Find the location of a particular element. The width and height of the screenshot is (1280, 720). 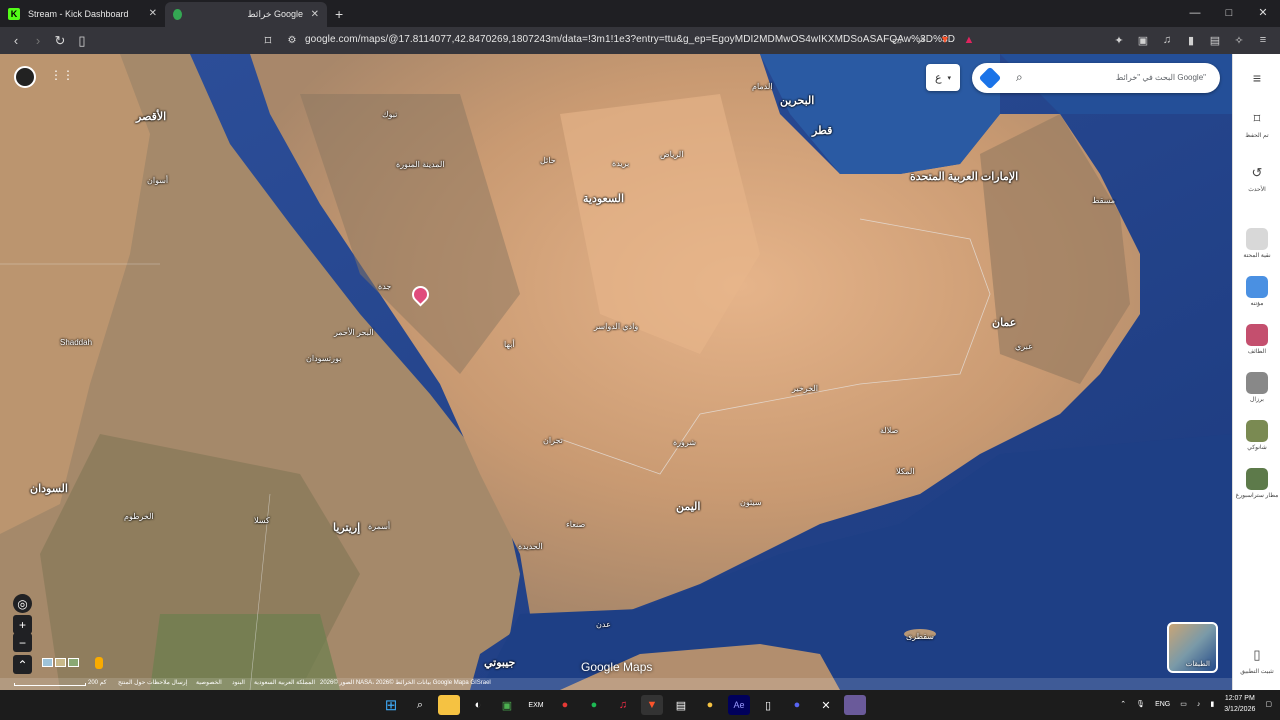

zoom-in-button: + is located at coordinates (22, 624).